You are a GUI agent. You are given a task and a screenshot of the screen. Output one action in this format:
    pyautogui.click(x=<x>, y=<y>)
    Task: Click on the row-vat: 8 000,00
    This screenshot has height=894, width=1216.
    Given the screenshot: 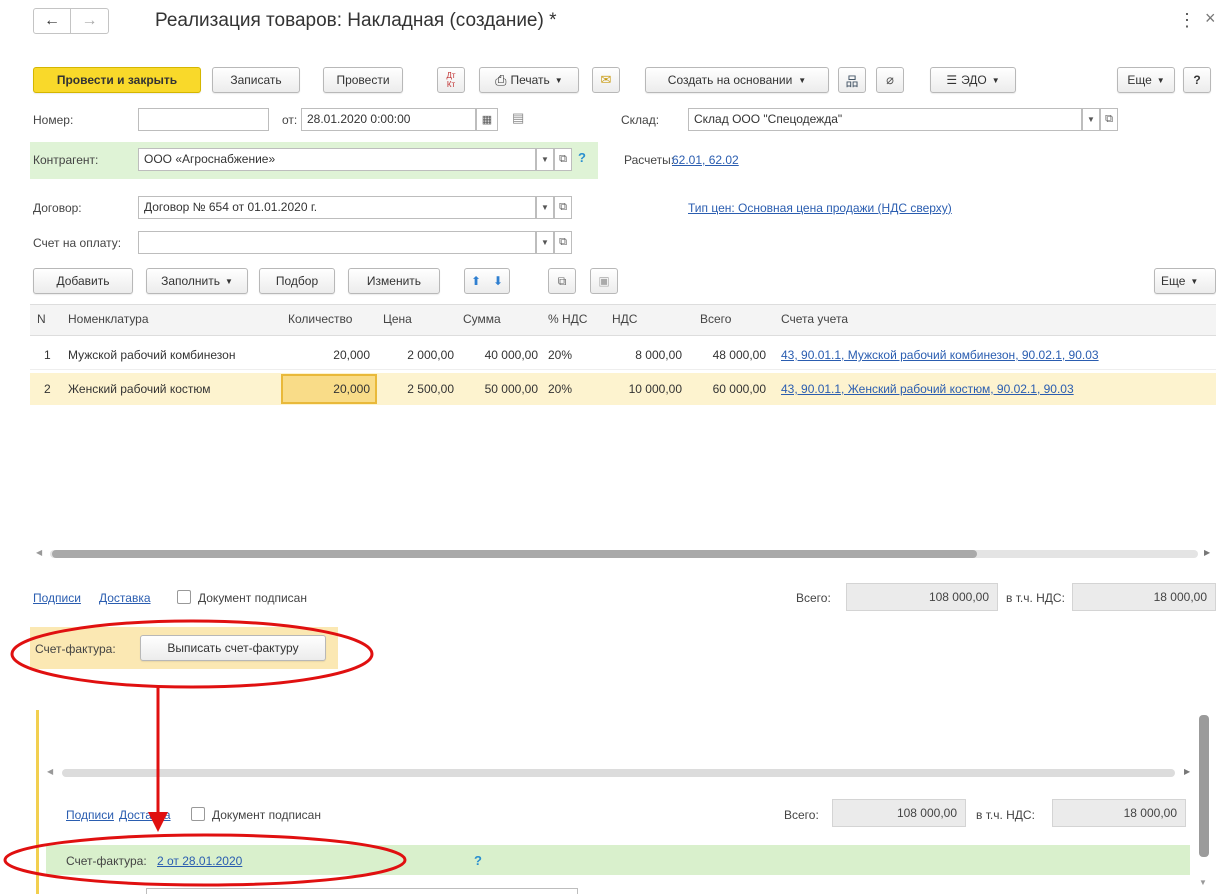 What is the action you would take?
    pyautogui.click(x=658, y=355)
    